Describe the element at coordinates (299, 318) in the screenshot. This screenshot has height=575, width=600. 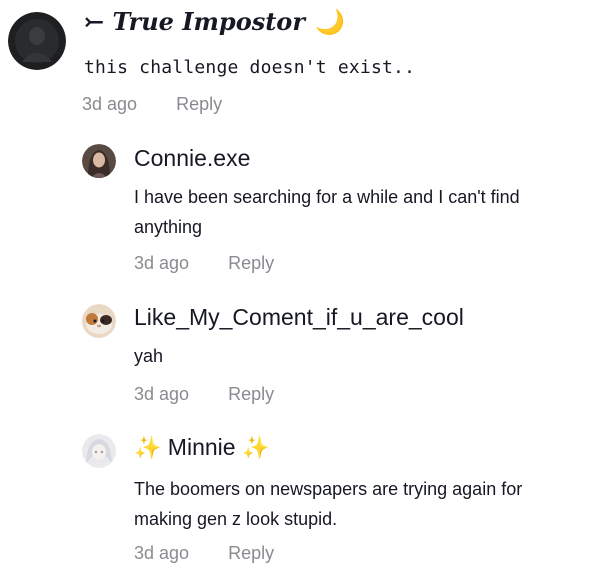
I see `comment-username: Like_My_Coment_if_u_are_cool` at that location.